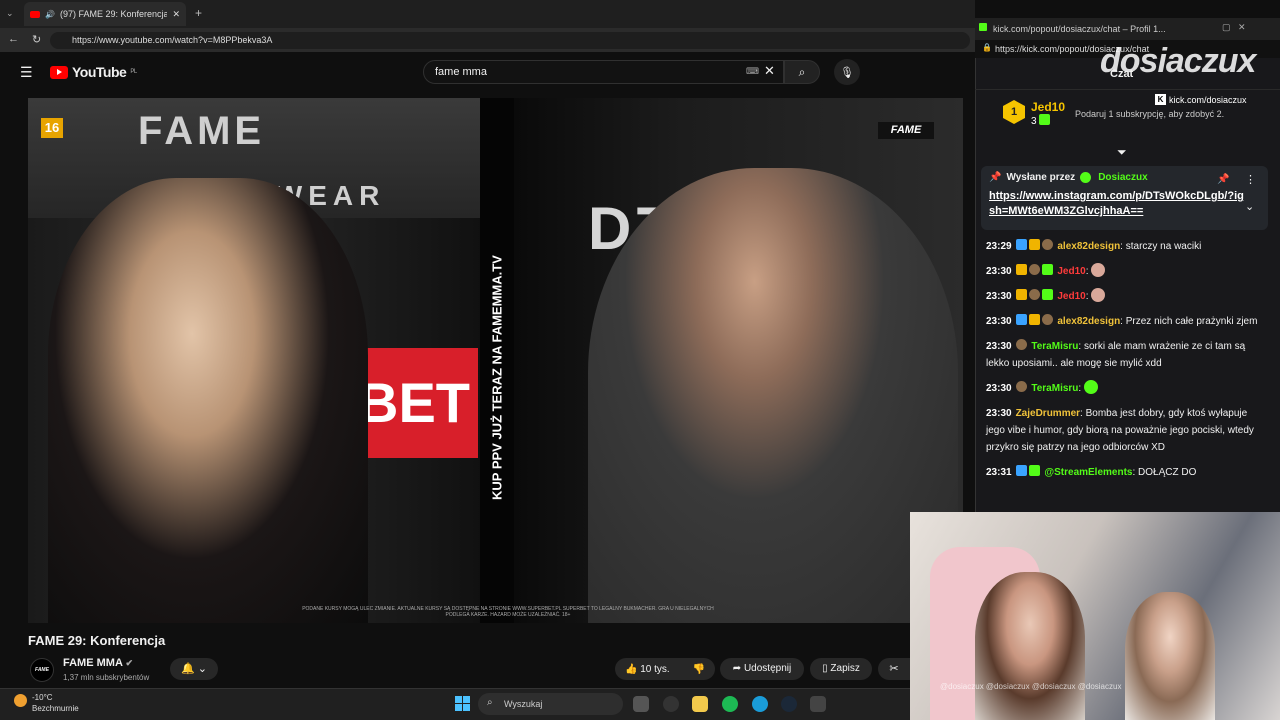  What do you see at coordinates (1123, 388) in the screenshot?
I see `chat-message: 23:30 TeraMisru:` at bounding box center [1123, 388].